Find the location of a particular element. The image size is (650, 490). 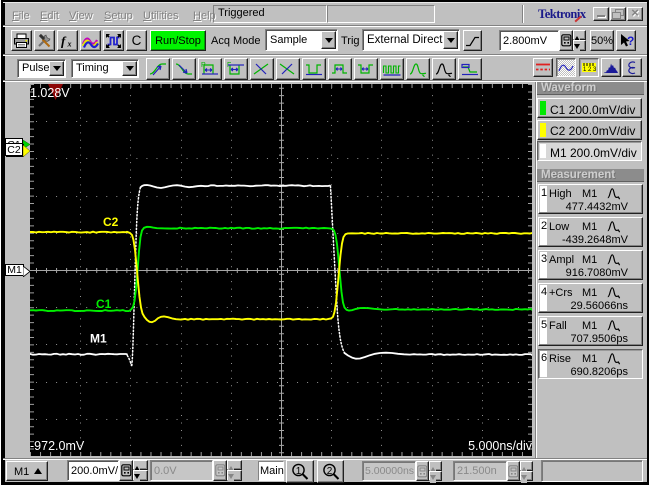

svg-text: 1.028V is located at coordinates (50, 93).